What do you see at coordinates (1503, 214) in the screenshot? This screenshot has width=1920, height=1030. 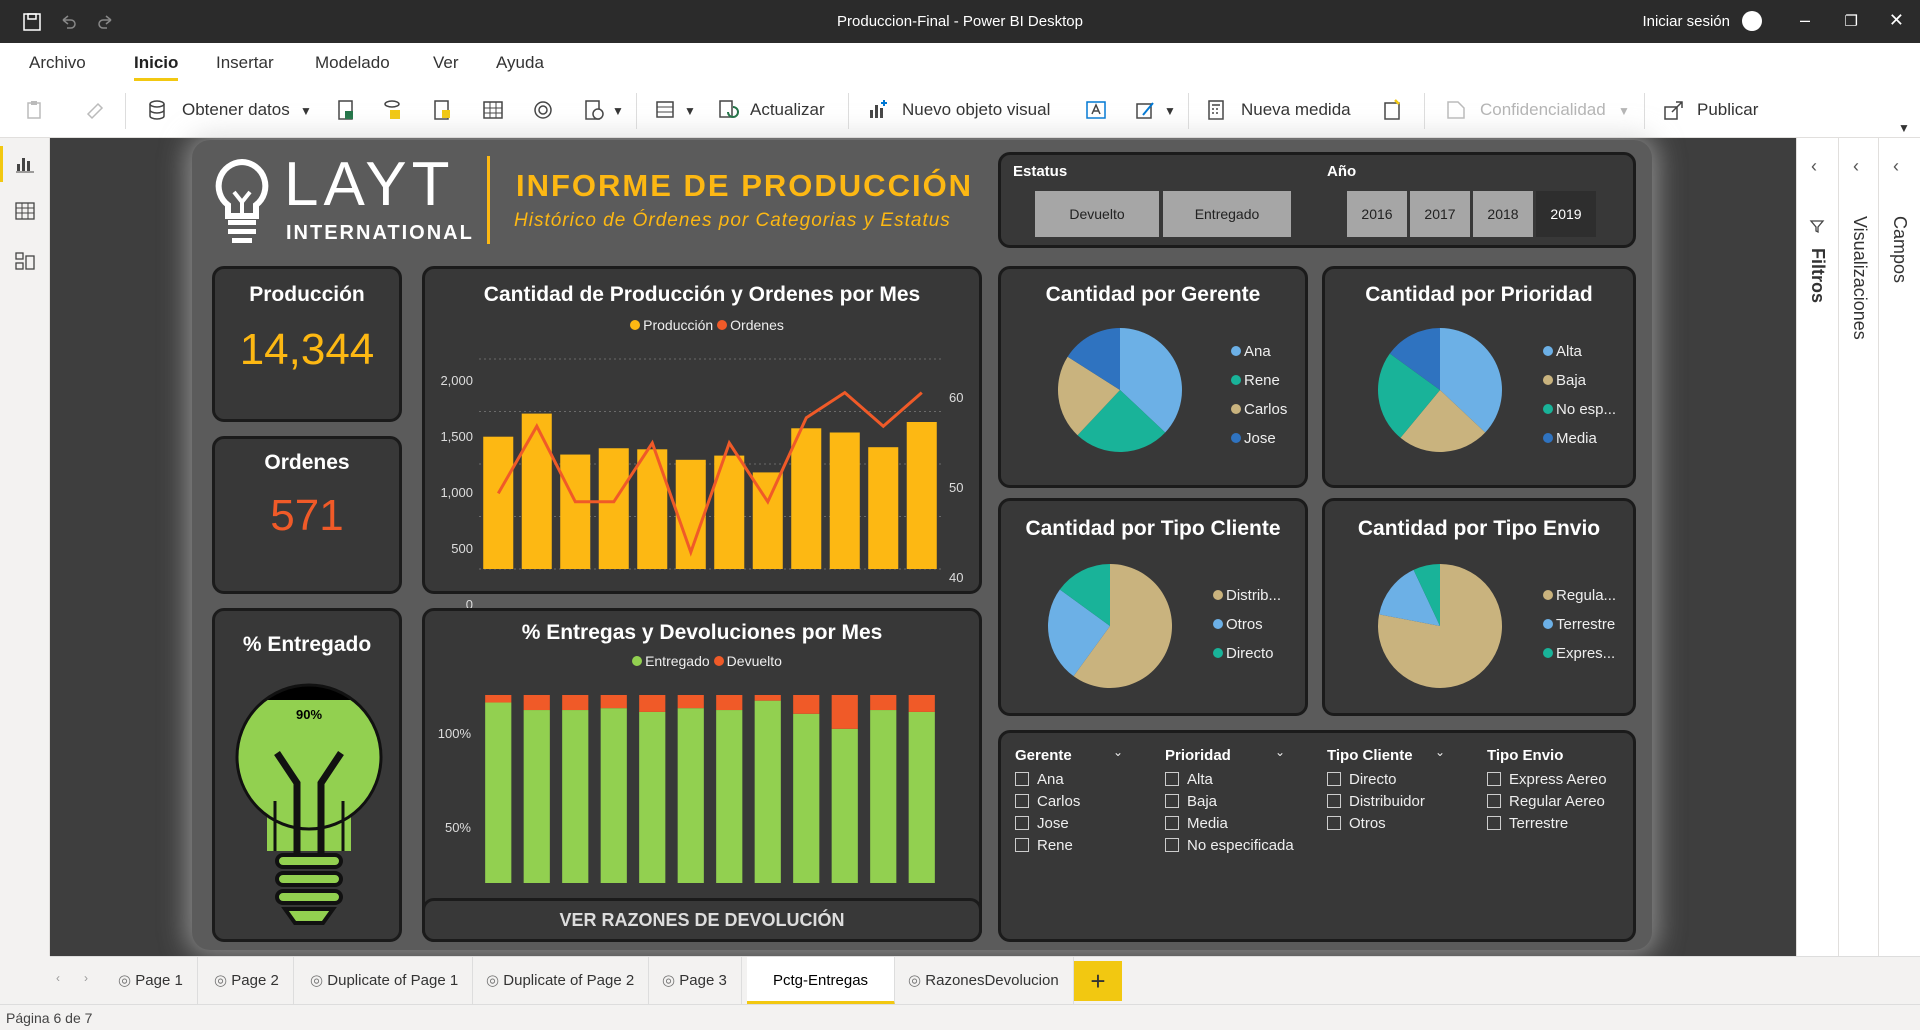 I see `anio-2018-button: 2018` at bounding box center [1503, 214].